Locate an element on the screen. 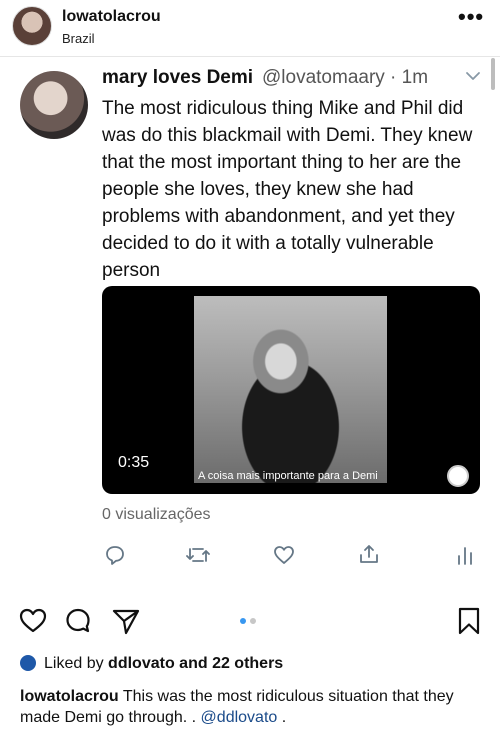 This screenshot has width=500, height=736. video-progress-handle is located at coordinates (458, 476).